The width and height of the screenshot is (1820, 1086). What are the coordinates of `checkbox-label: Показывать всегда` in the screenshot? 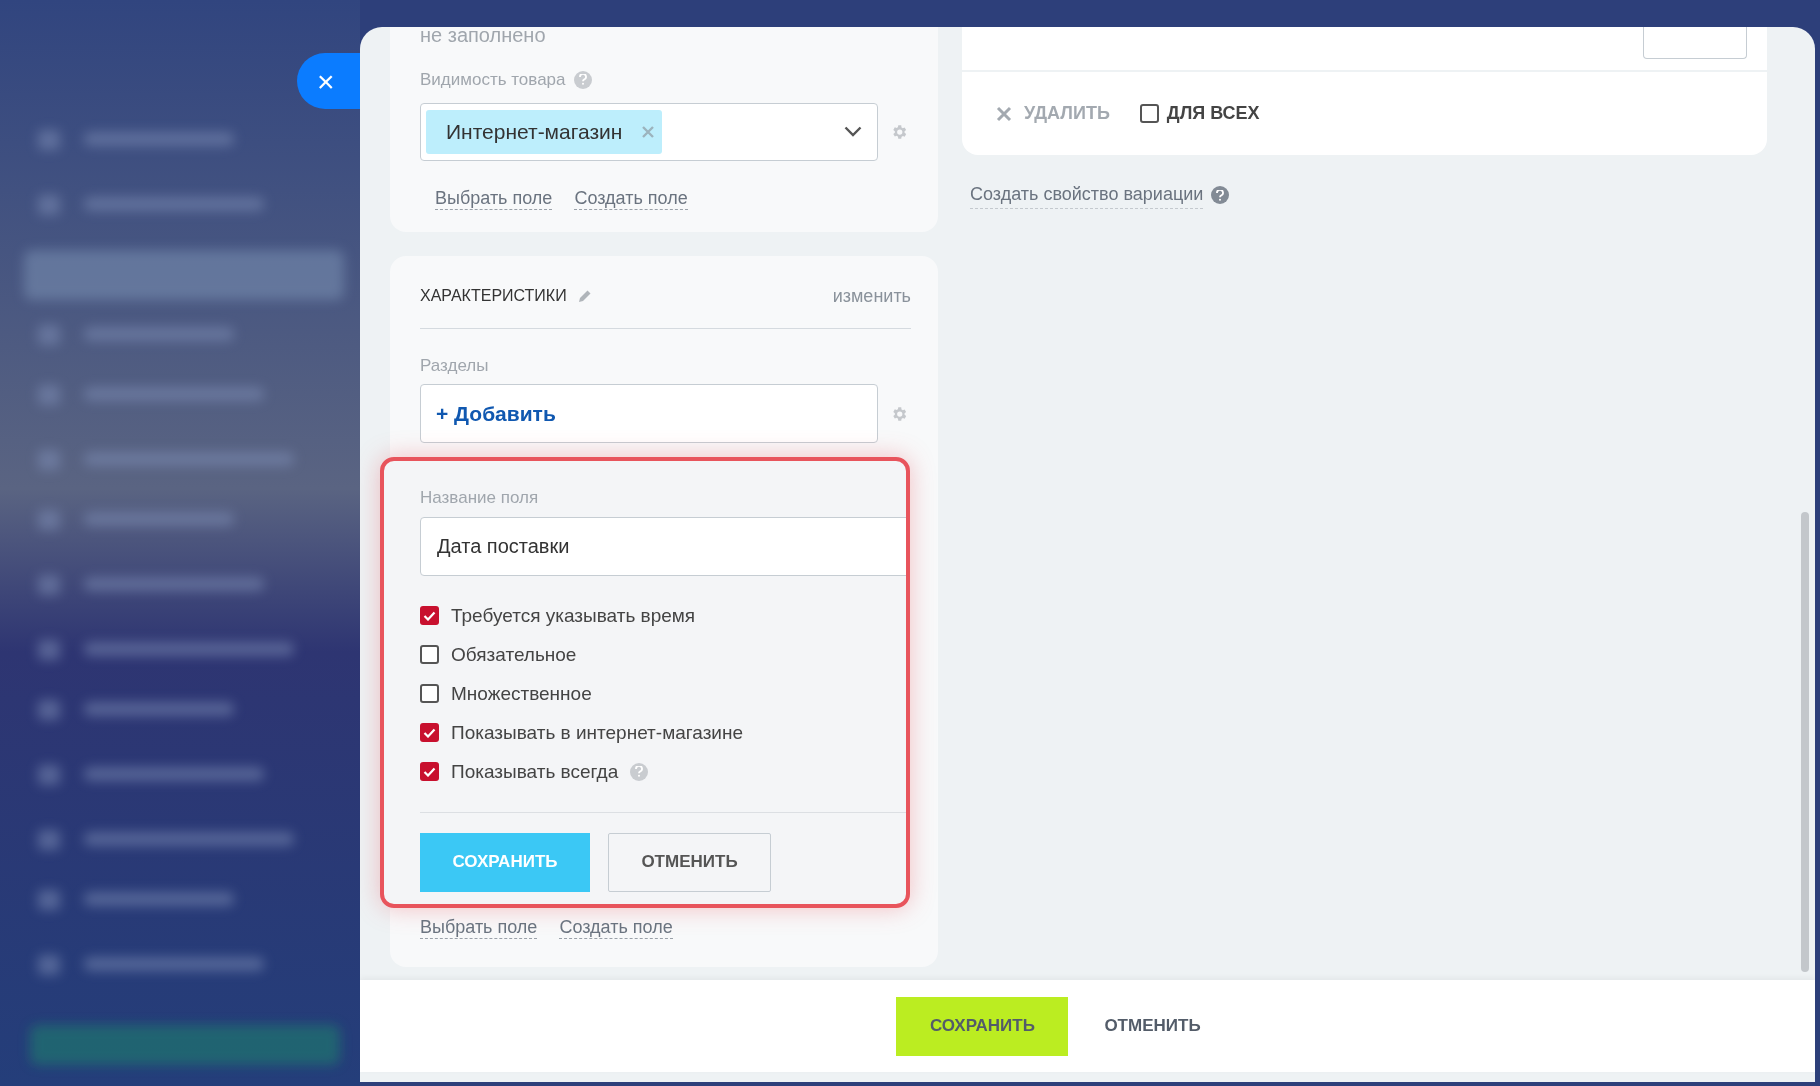 It's located at (535, 771).